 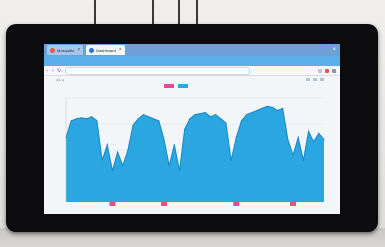 I want to click on browser-tab-bar: Mosquitto × Dashboard × ×, so click(x=192, y=50).